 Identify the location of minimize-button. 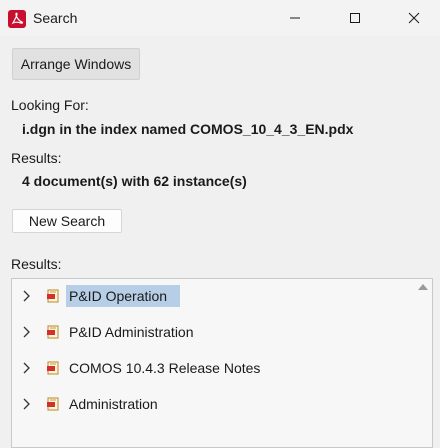
(295, 18).